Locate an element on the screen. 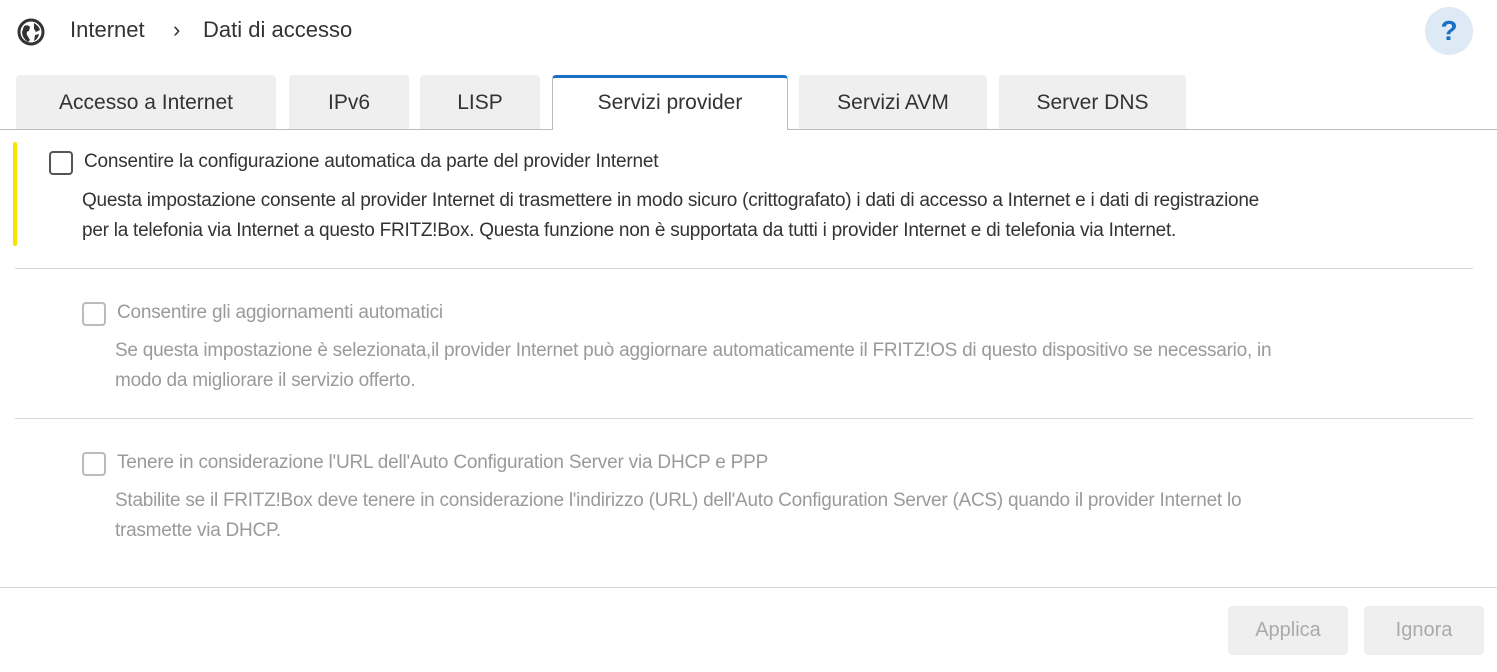 The image size is (1497, 672). tab-ipv6: IPv6 is located at coordinates (349, 102).